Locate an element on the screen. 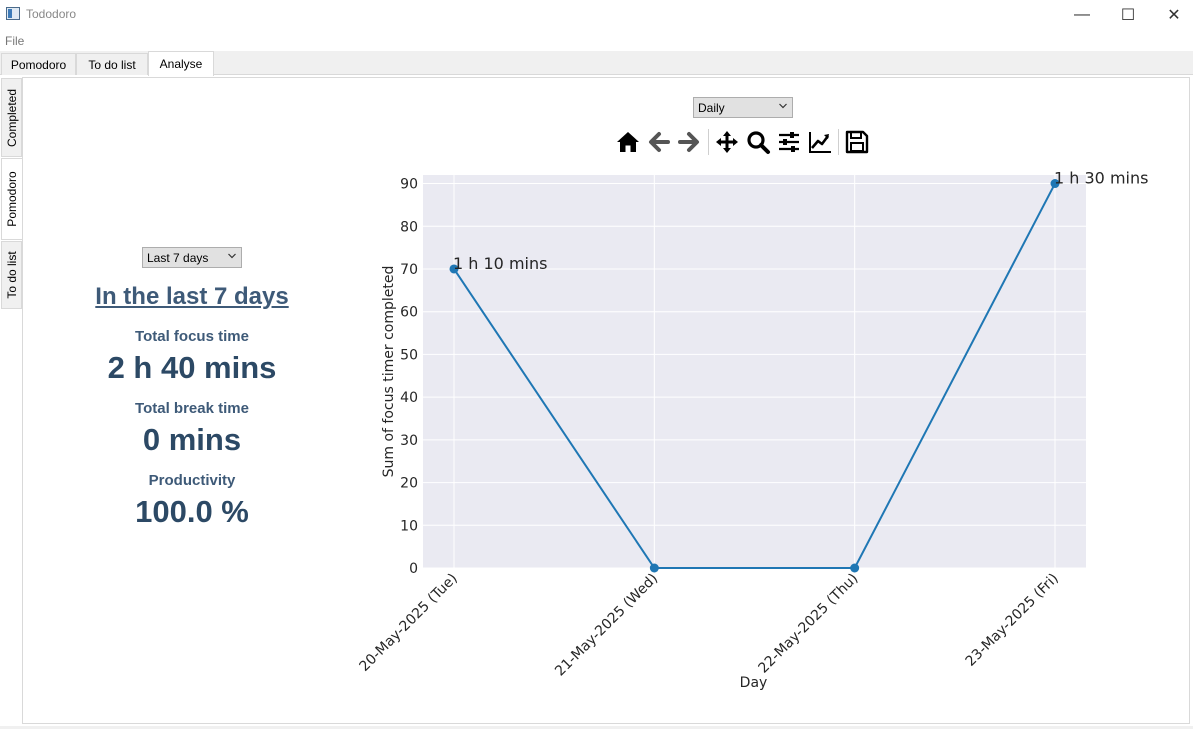 The height and width of the screenshot is (729, 1193). y-tick-label: 20 is located at coordinates (409, 484).